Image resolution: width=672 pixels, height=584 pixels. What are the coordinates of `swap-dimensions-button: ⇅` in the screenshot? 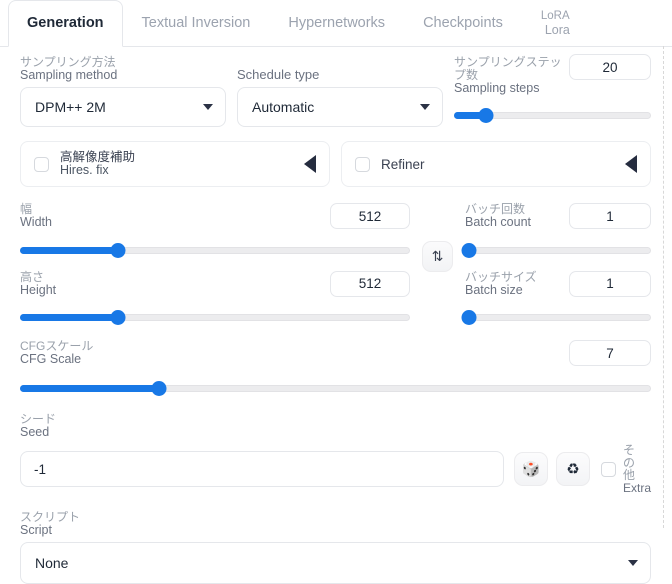 It's located at (437, 257).